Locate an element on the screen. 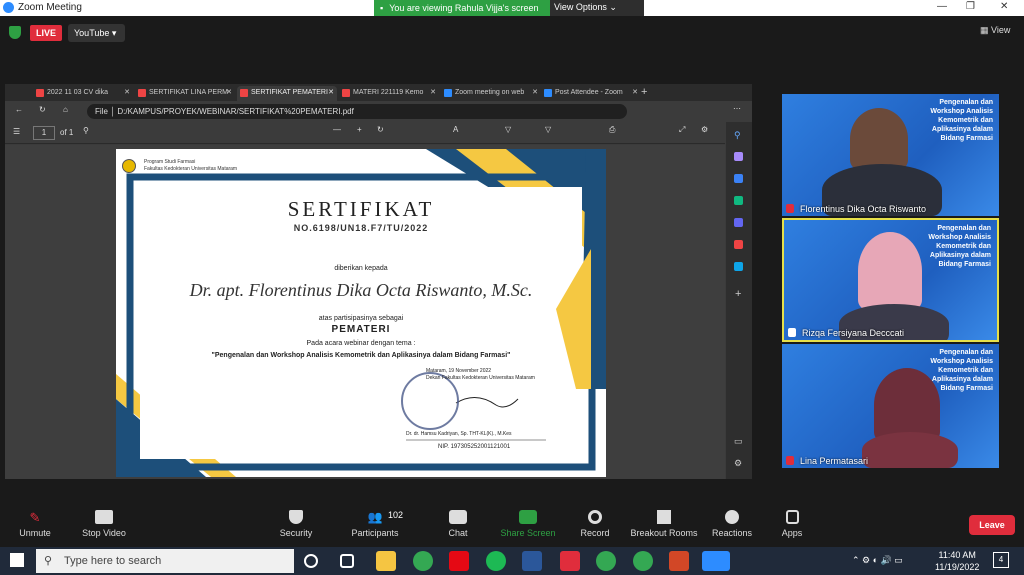 This screenshot has height=575, width=1024. file-explorer-icon is located at coordinates (386, 561).